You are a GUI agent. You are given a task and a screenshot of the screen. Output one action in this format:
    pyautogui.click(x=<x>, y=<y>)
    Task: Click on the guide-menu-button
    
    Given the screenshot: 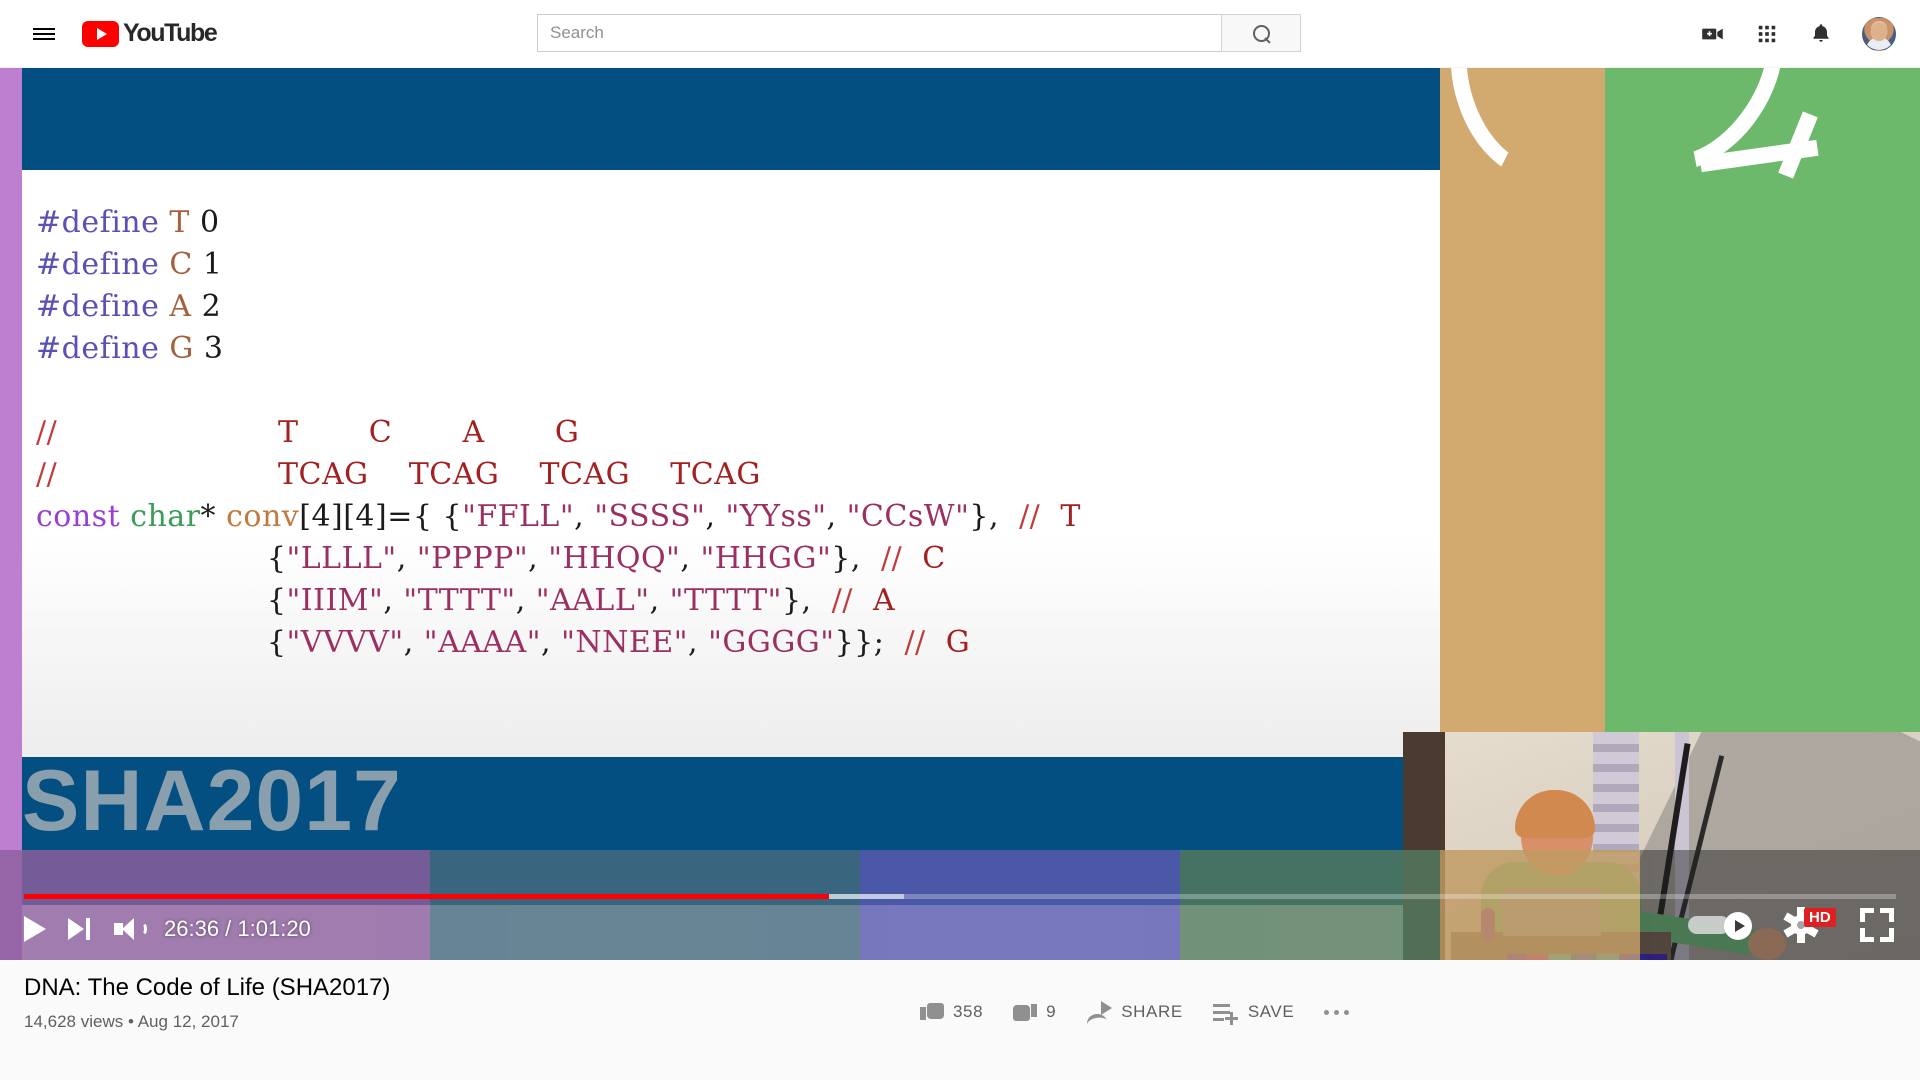 What is the action you would take?
    pyautogui.click(x=44, y=34)
    